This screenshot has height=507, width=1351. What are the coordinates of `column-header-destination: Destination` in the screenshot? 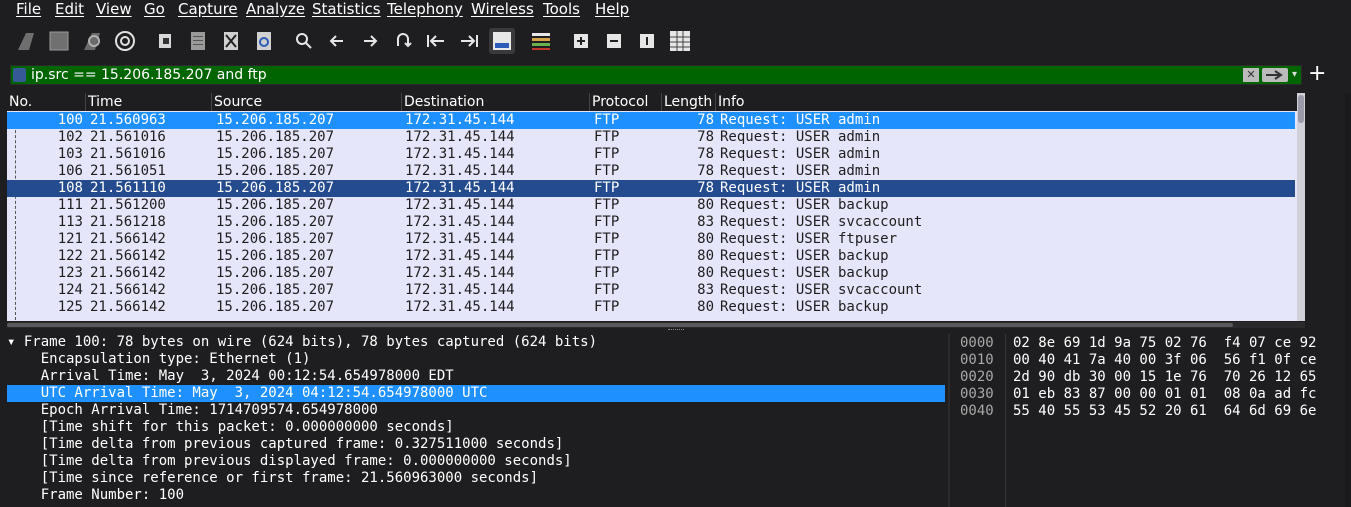 It's located at (496, 102).